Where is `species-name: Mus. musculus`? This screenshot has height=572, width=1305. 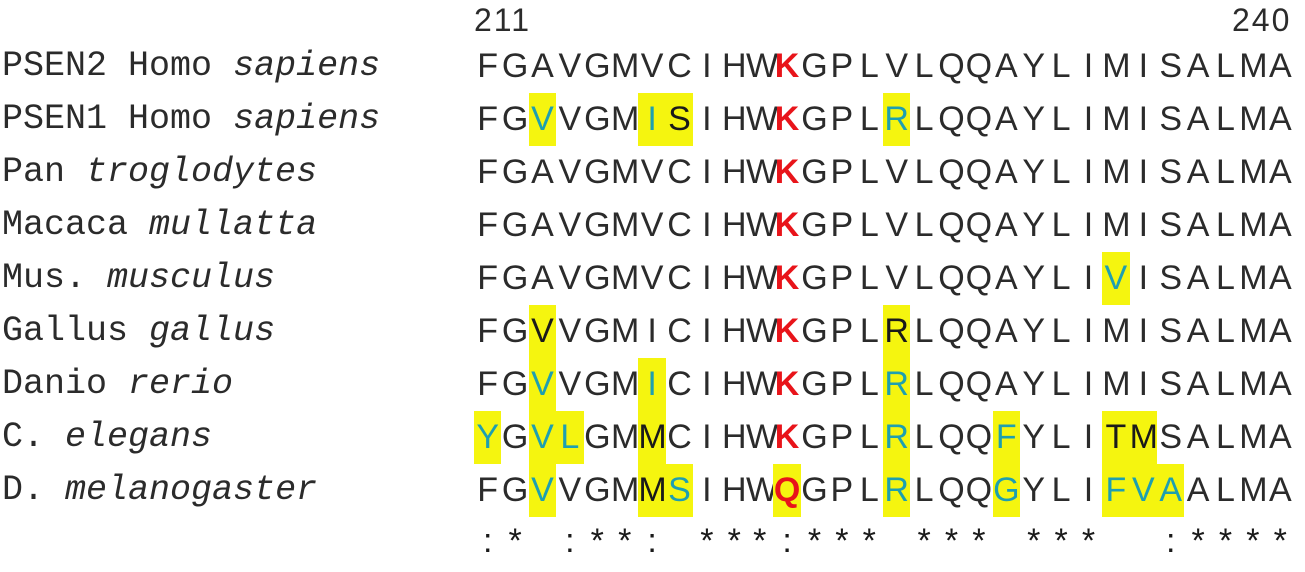
species-name: Mus. musculus is located at coordinates (138, 278).